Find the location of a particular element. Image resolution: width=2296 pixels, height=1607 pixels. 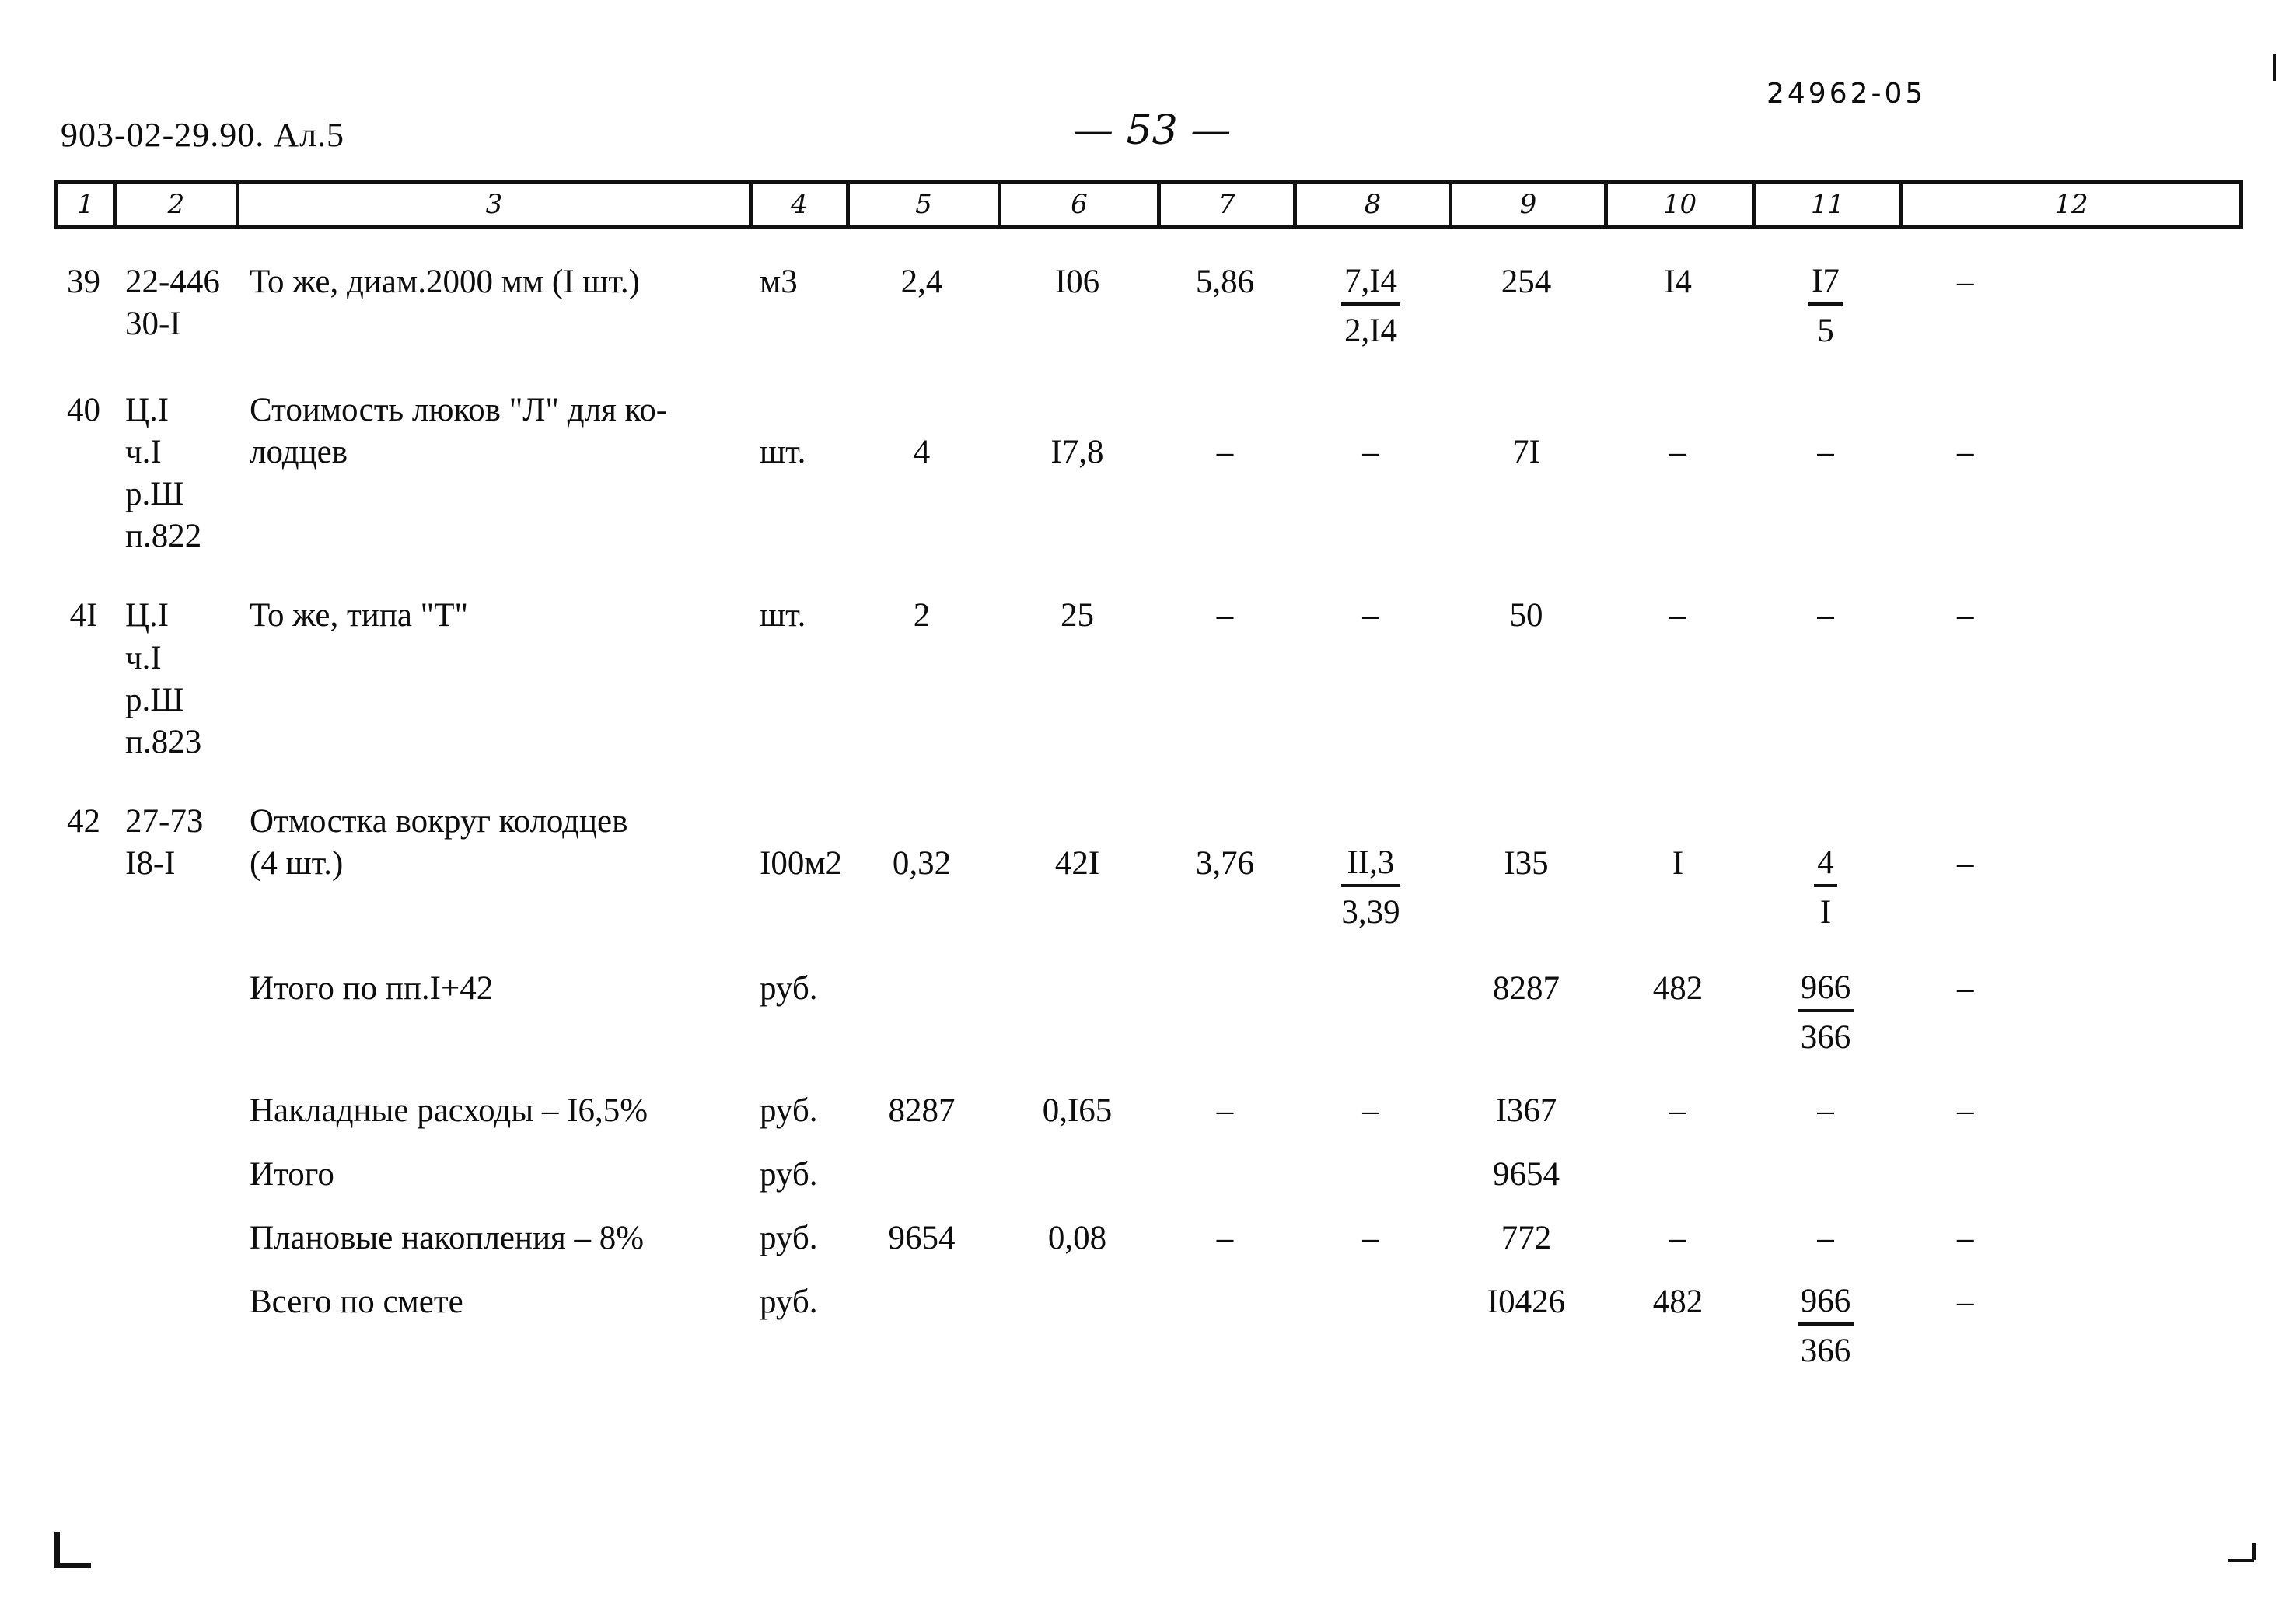

value-col-8-fraction: II,3 3,39 is located at coordinates (1370, 887).